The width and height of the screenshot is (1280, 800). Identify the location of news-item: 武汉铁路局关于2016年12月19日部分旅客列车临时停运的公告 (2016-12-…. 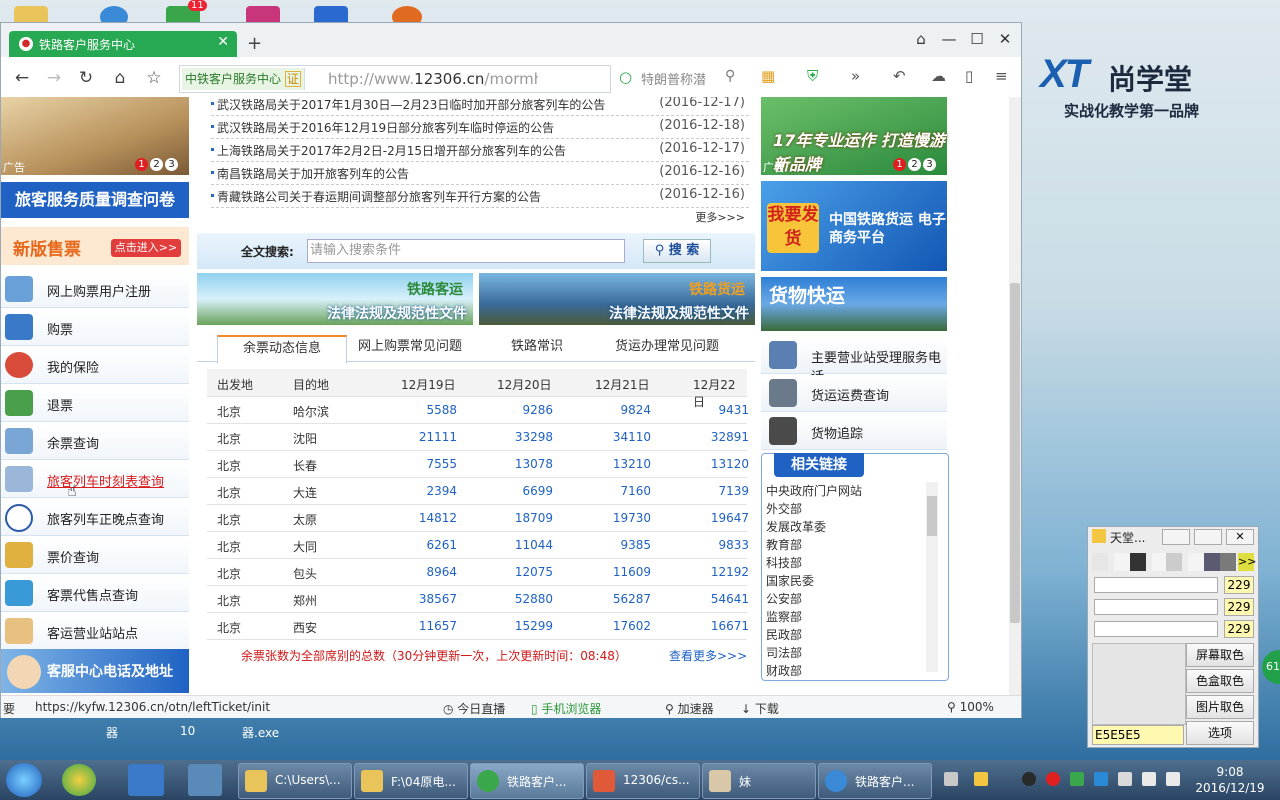
(480, 127).